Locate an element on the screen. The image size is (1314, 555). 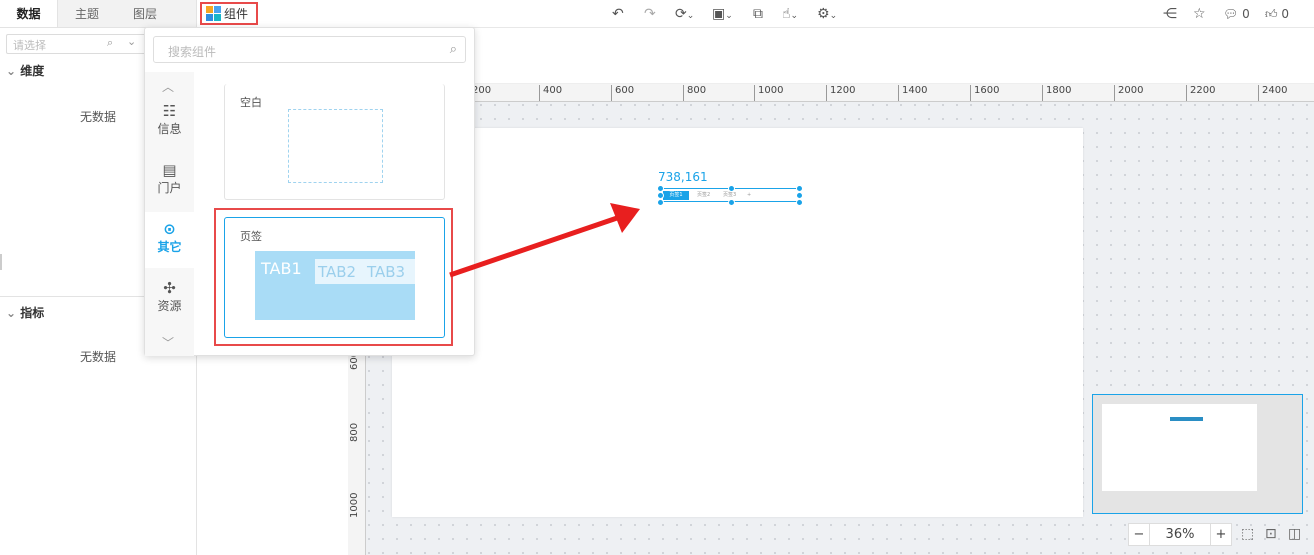
category-other: ⊙ 其它 is located at coordinates (169, 240).